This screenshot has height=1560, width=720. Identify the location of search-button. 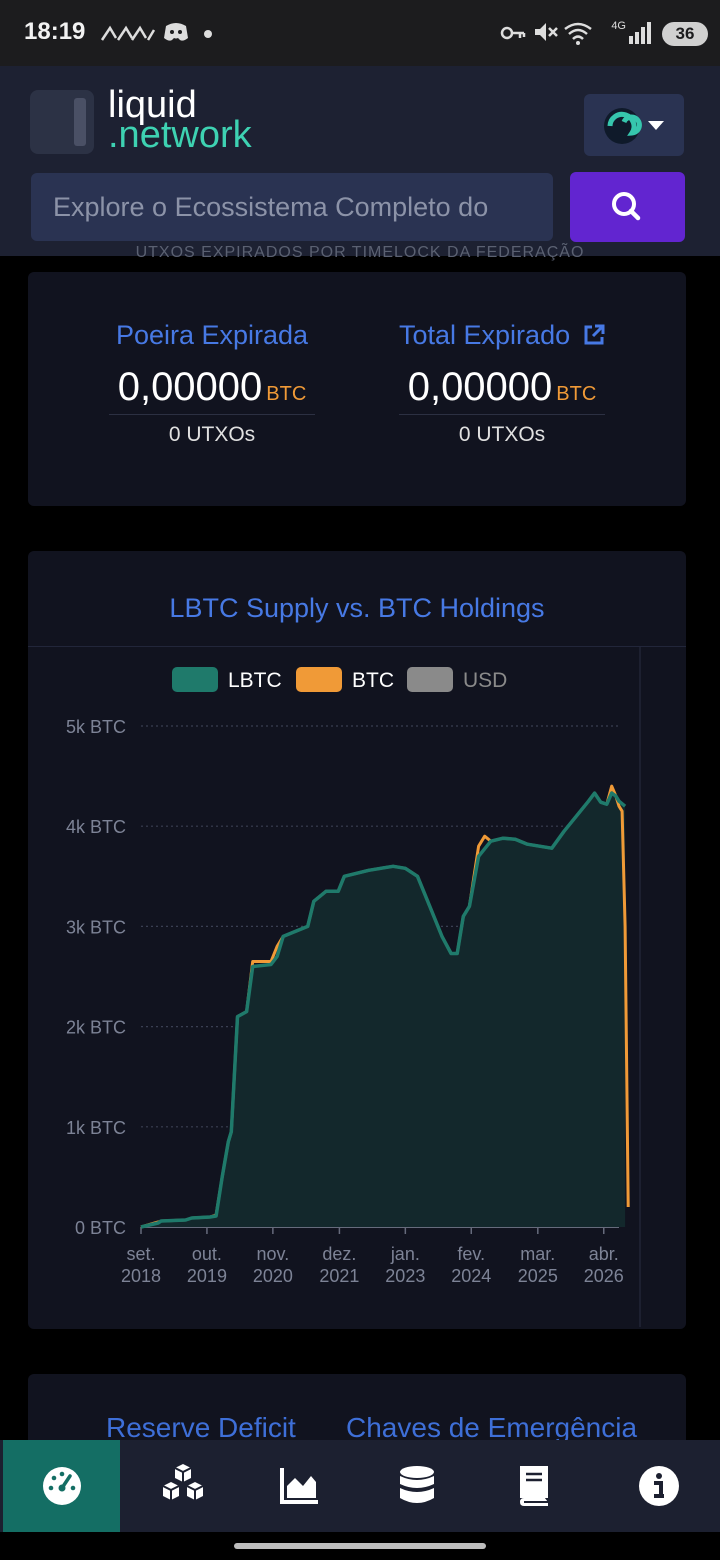
(627, 207).